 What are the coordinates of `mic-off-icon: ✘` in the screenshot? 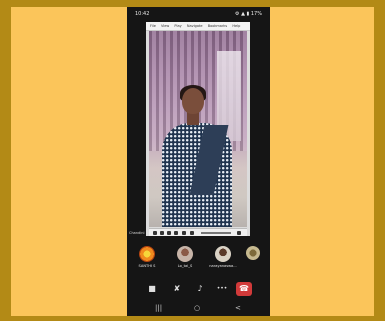 It's located at (177, 289).